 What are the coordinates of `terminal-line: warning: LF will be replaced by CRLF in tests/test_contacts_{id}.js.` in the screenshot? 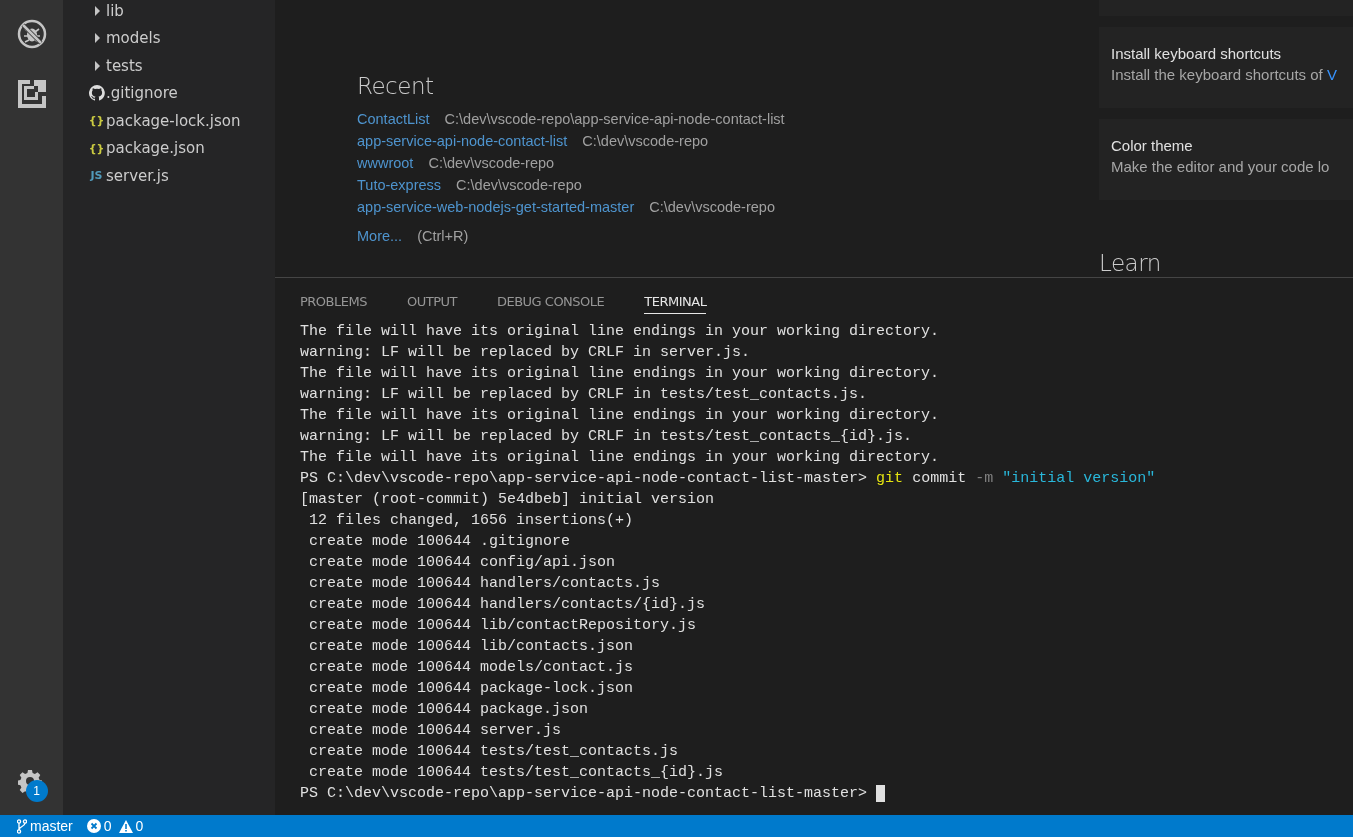 It's located at (606, 437).